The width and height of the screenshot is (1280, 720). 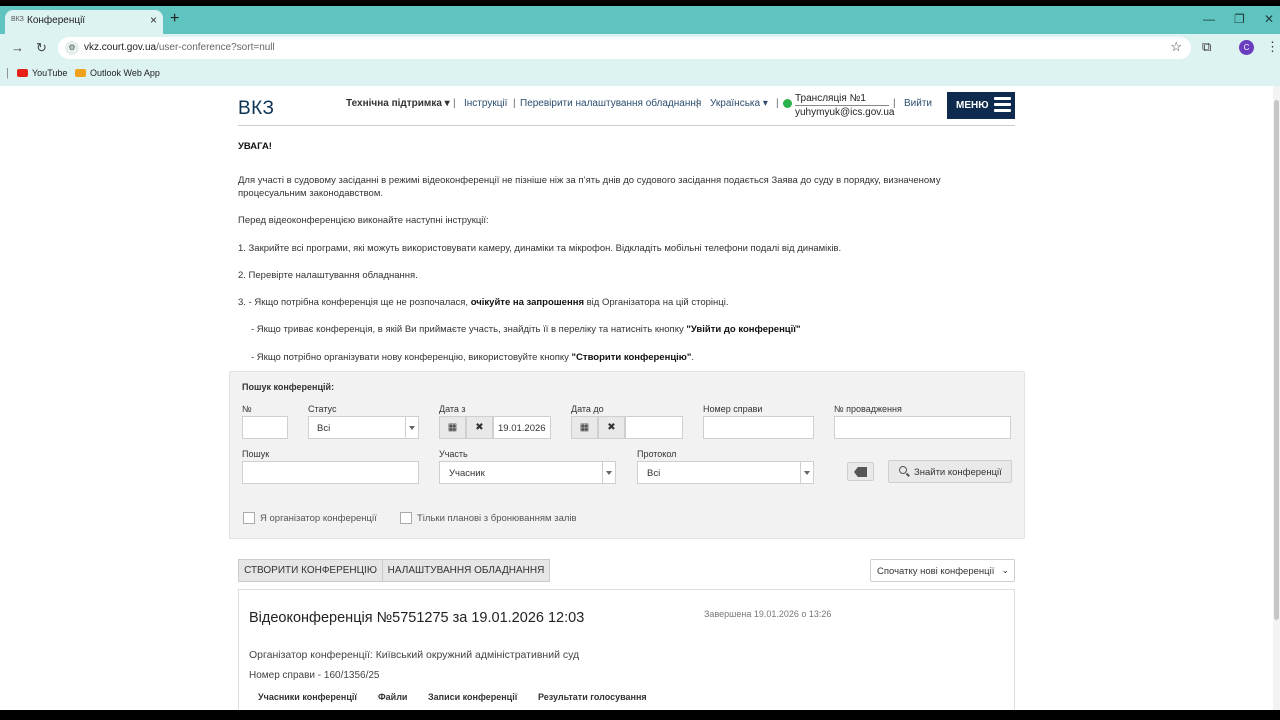 I want to click on search-panel-title: Пошук конференцій:, so click(x=288, y=387).